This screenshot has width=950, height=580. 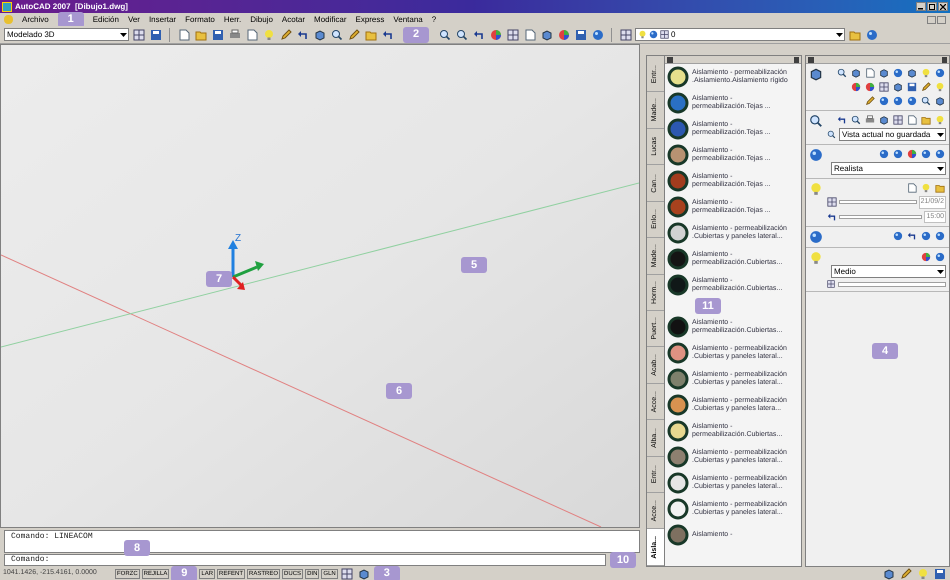 What do you see at coordinates (434, 20) in the screenshot?
I see `menu-item: ?` at bounding box center [434, 20].